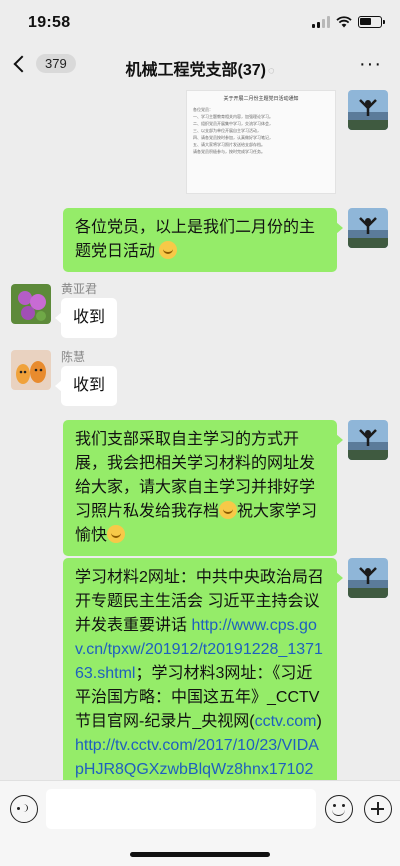 The width and height of the screenshot is (400, 866). I want to click on status-icons, so click(348, 22).